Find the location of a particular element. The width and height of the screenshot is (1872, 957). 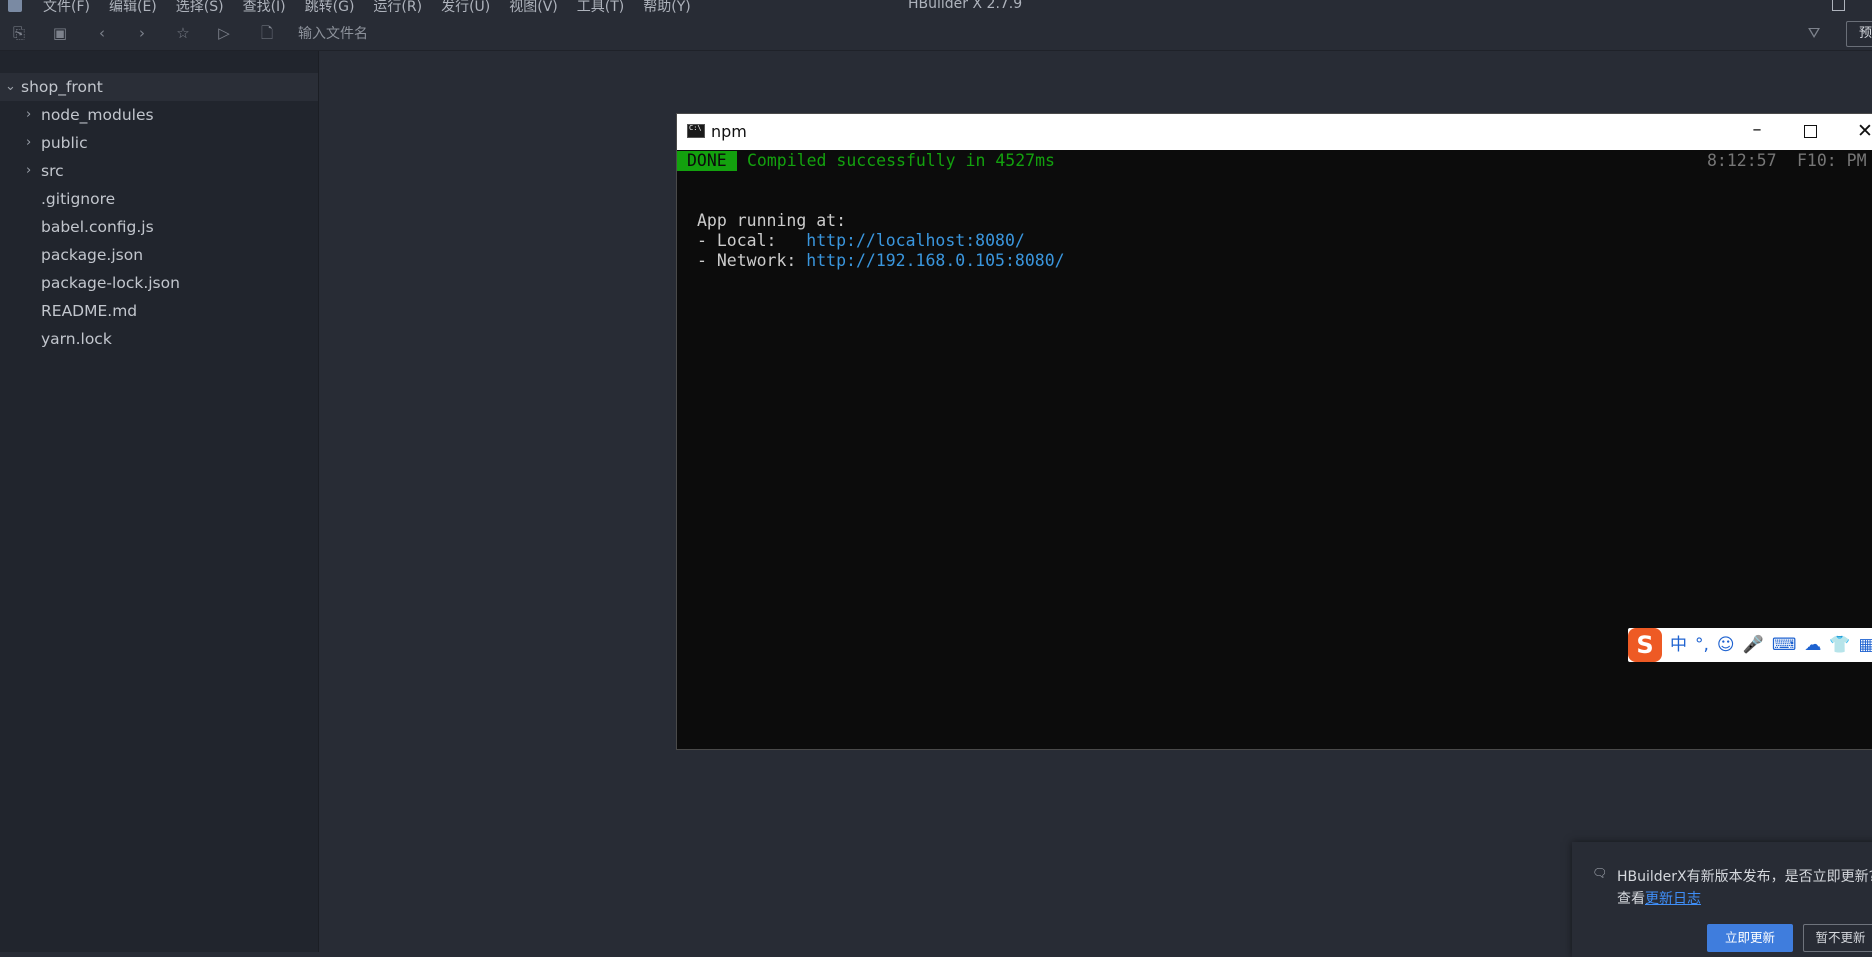

tree-folder-src: › src is located at coordinates (159, 171).